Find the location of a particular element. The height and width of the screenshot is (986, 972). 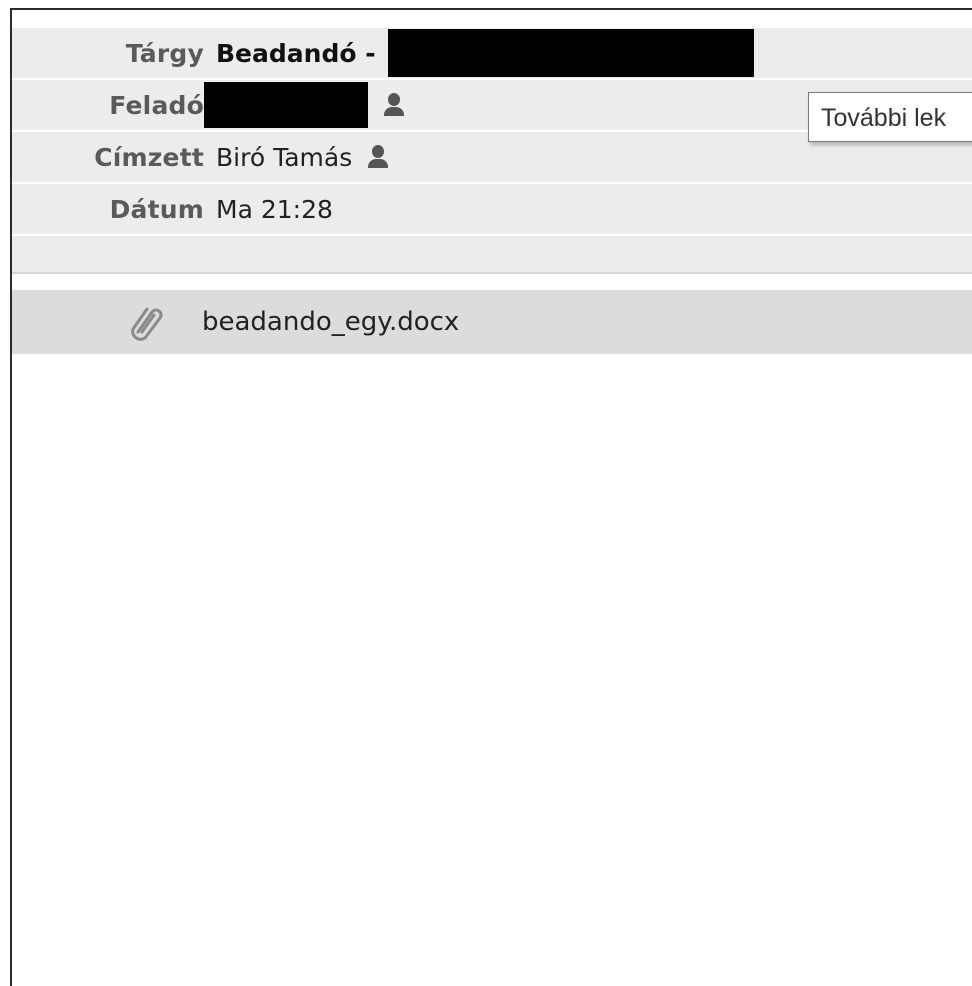

attachment-link: beadando_egy.docx is located at coordinates (330, 322).